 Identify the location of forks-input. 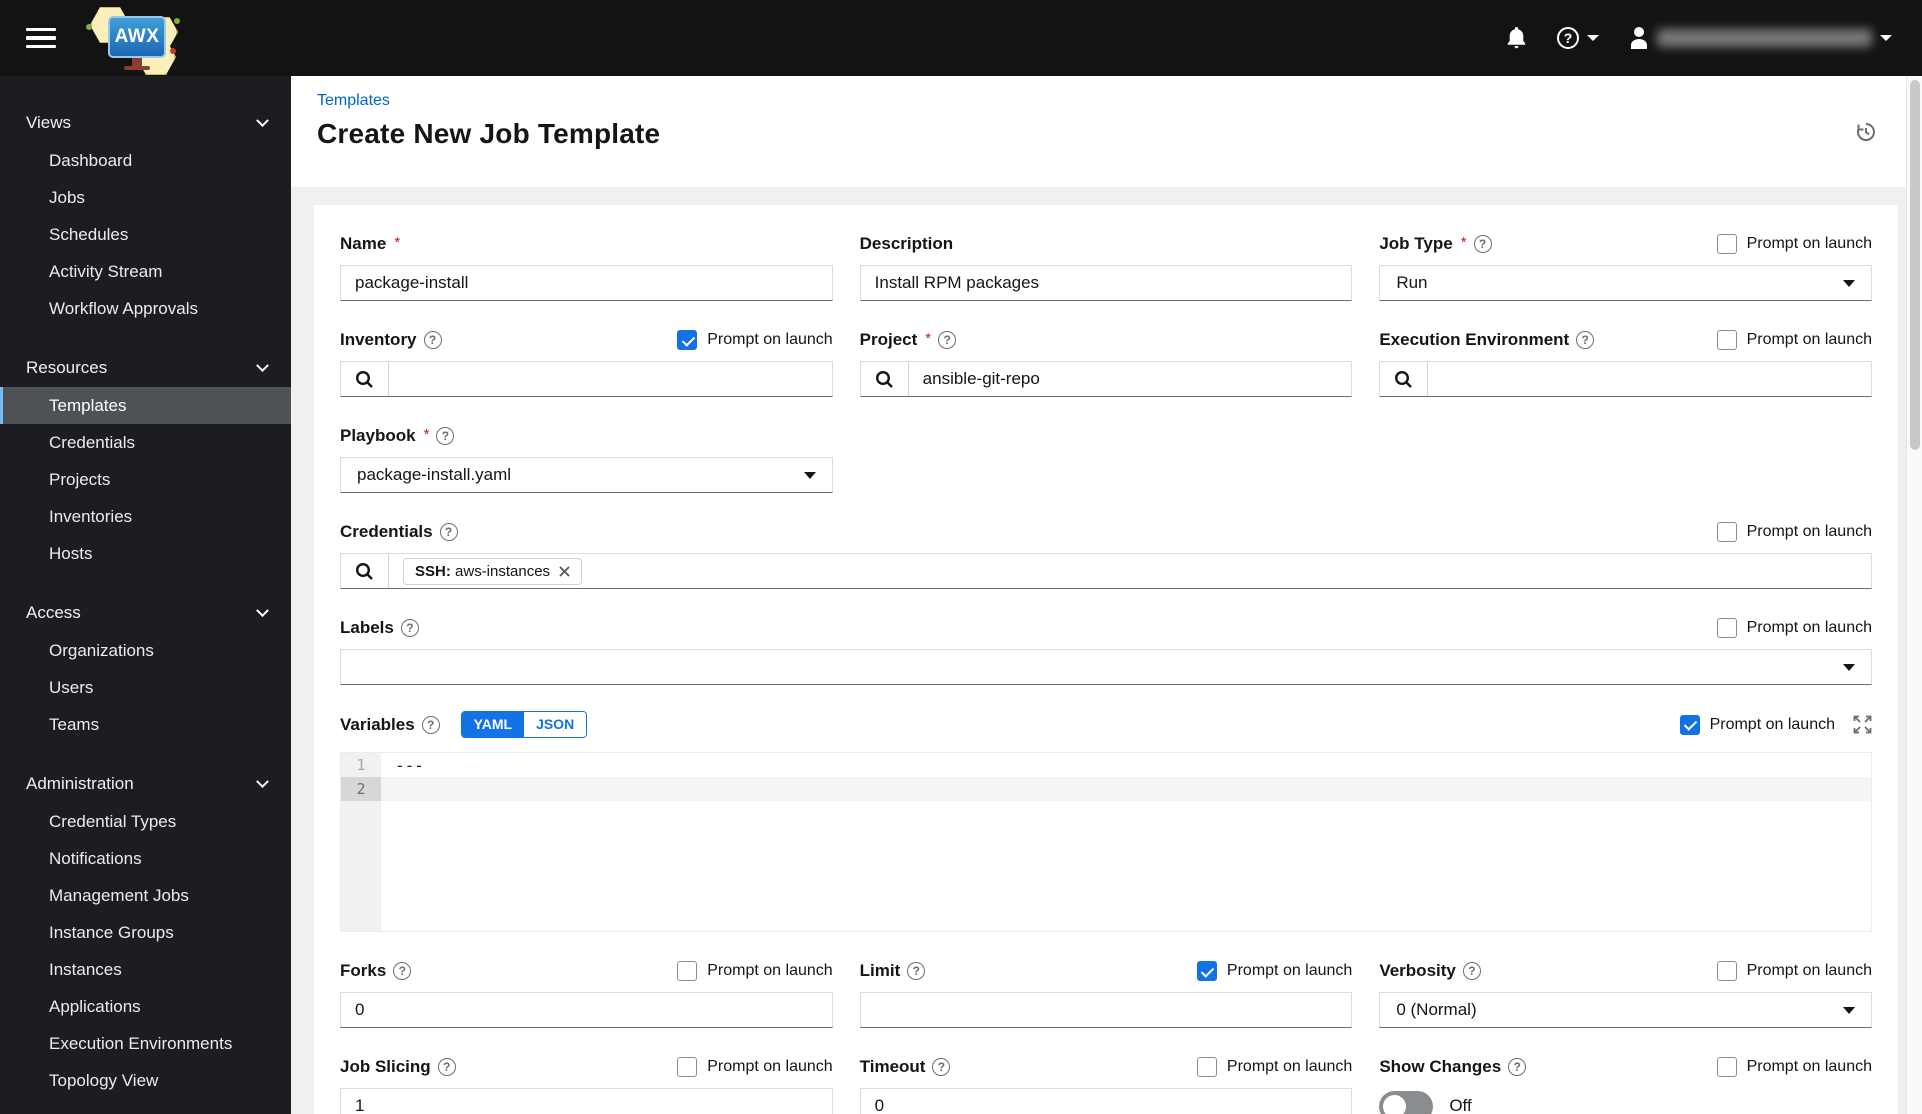
(586, 1010).